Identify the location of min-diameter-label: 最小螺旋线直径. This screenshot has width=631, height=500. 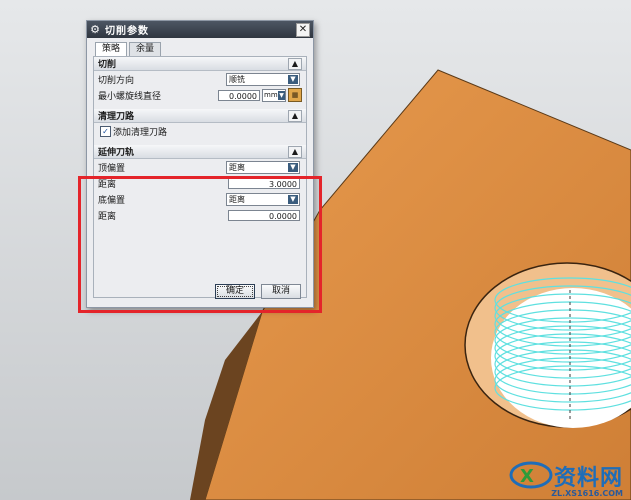
(130, 96).